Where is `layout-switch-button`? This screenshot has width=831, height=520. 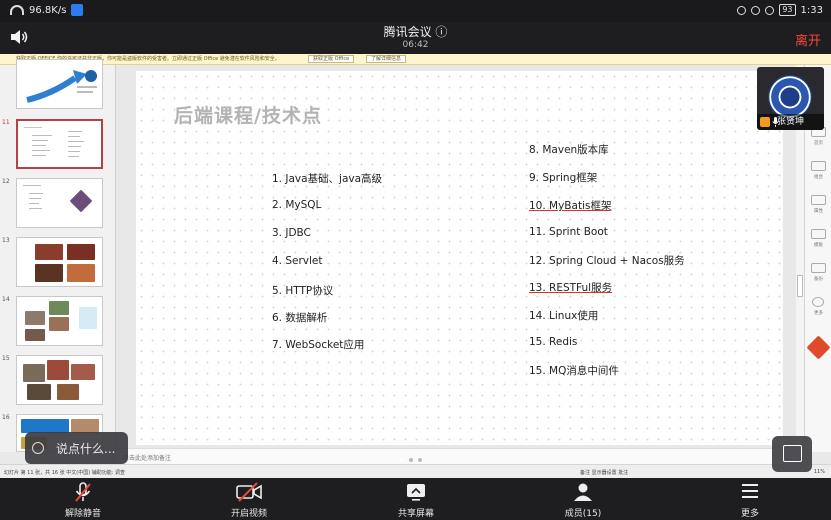
layout-switch-button is located at coordinates (792, 454).